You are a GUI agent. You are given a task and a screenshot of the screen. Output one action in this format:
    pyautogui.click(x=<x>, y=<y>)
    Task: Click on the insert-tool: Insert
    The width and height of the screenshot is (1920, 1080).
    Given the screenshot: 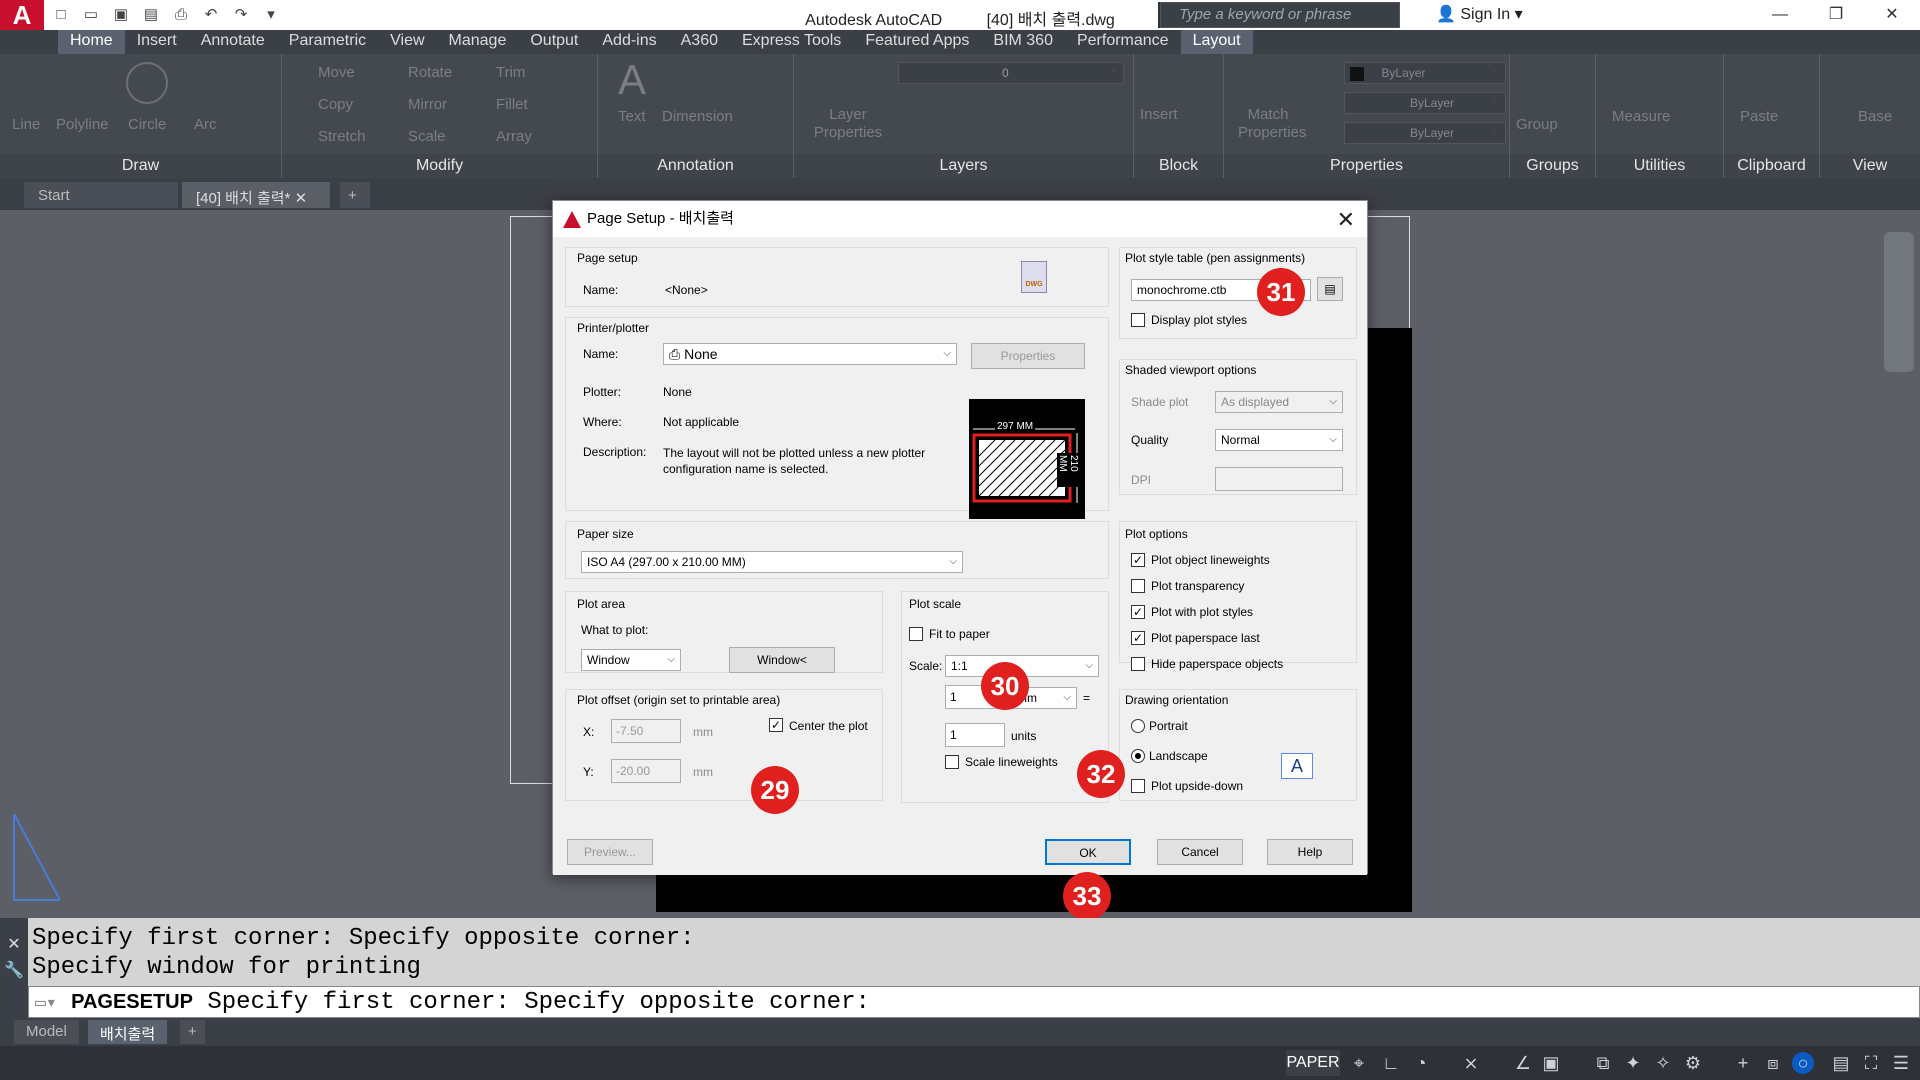 What is the action you would take?
    pyautogui.click(x=1159, y=114)
    